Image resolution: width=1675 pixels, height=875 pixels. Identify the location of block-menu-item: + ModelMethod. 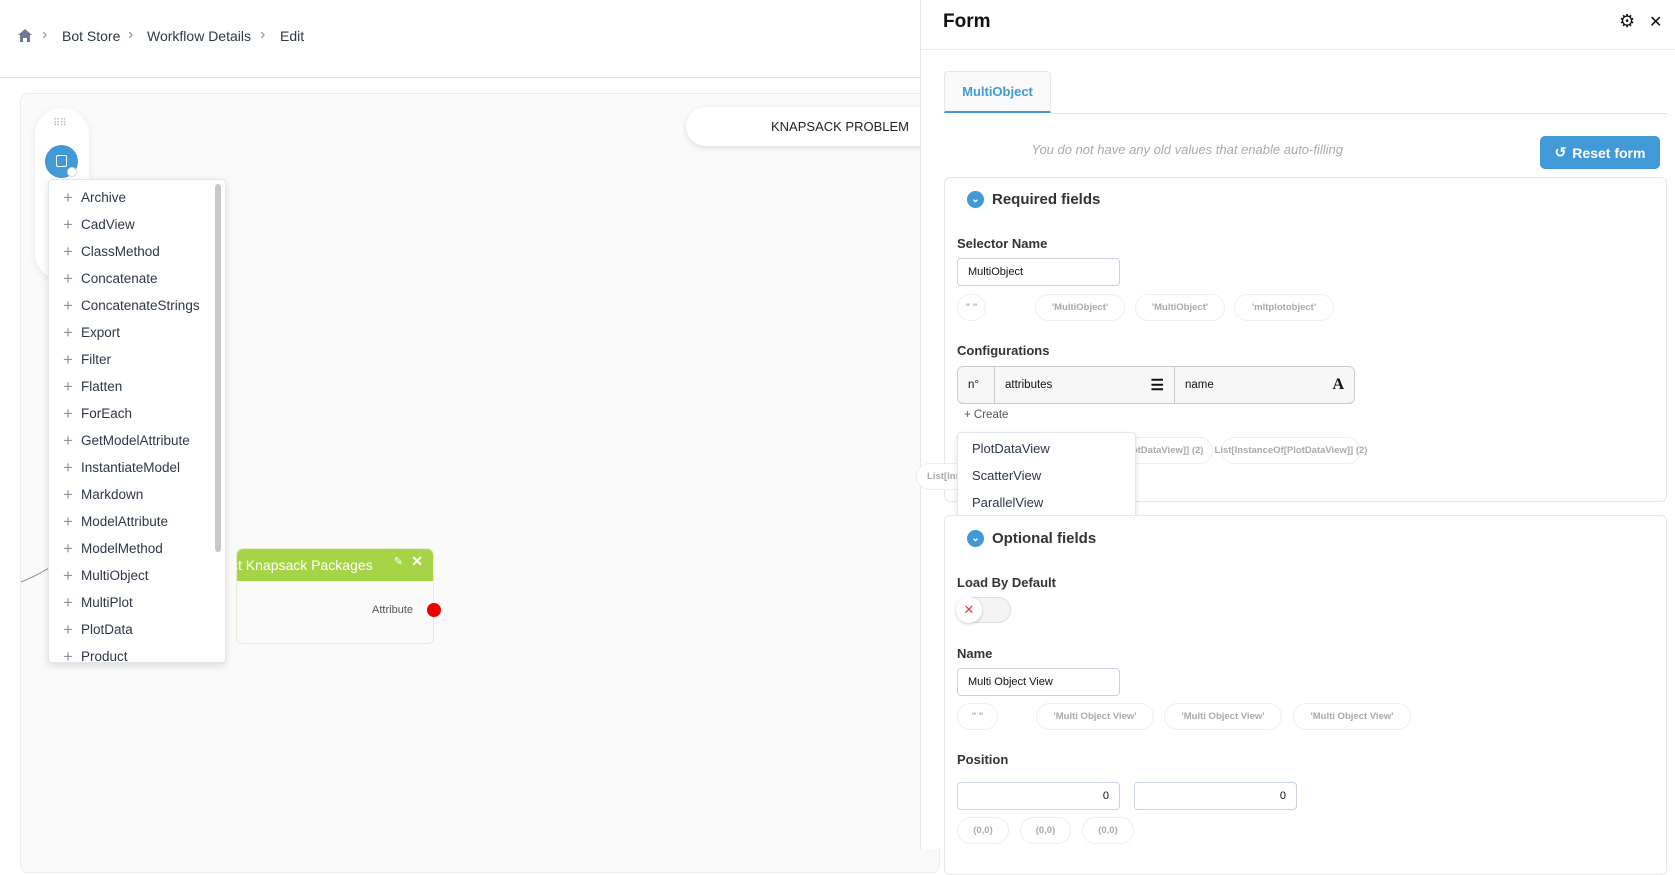
(137, 548).